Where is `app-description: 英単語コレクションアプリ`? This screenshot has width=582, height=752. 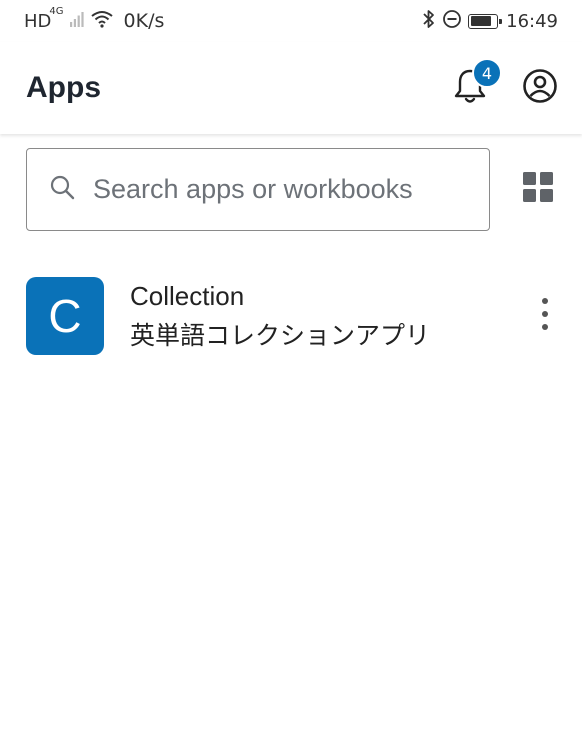 app-description: 英単語コレクションアプリ is located at coordinates (280, 335).